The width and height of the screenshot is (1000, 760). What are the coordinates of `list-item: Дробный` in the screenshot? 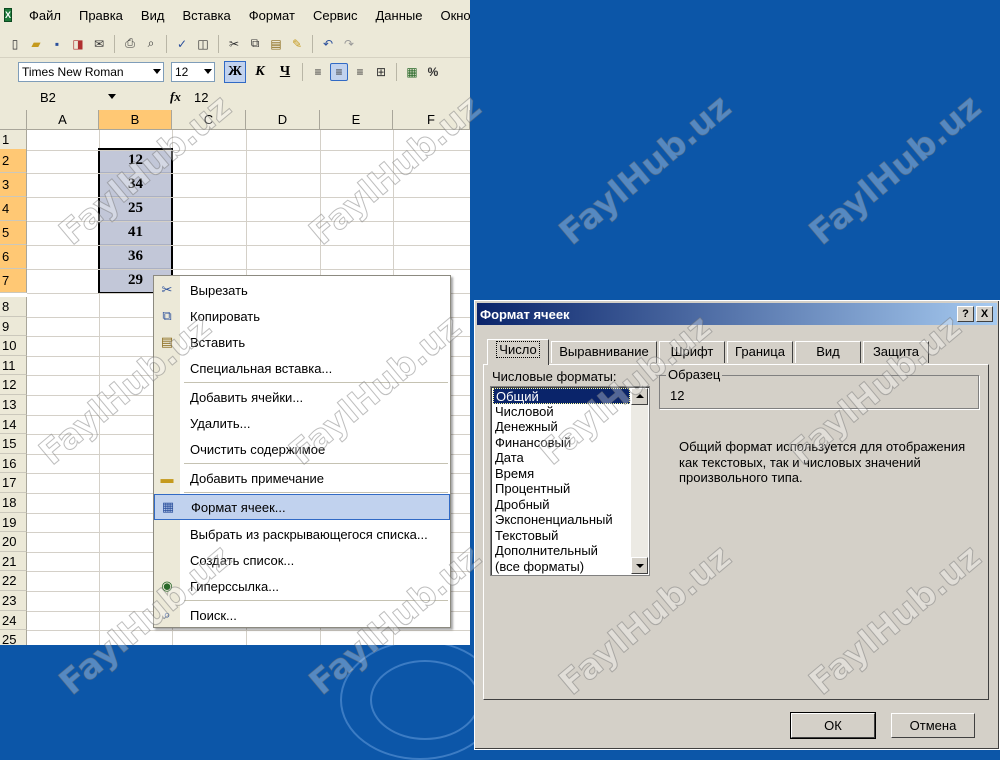 It's located at (561, 505).